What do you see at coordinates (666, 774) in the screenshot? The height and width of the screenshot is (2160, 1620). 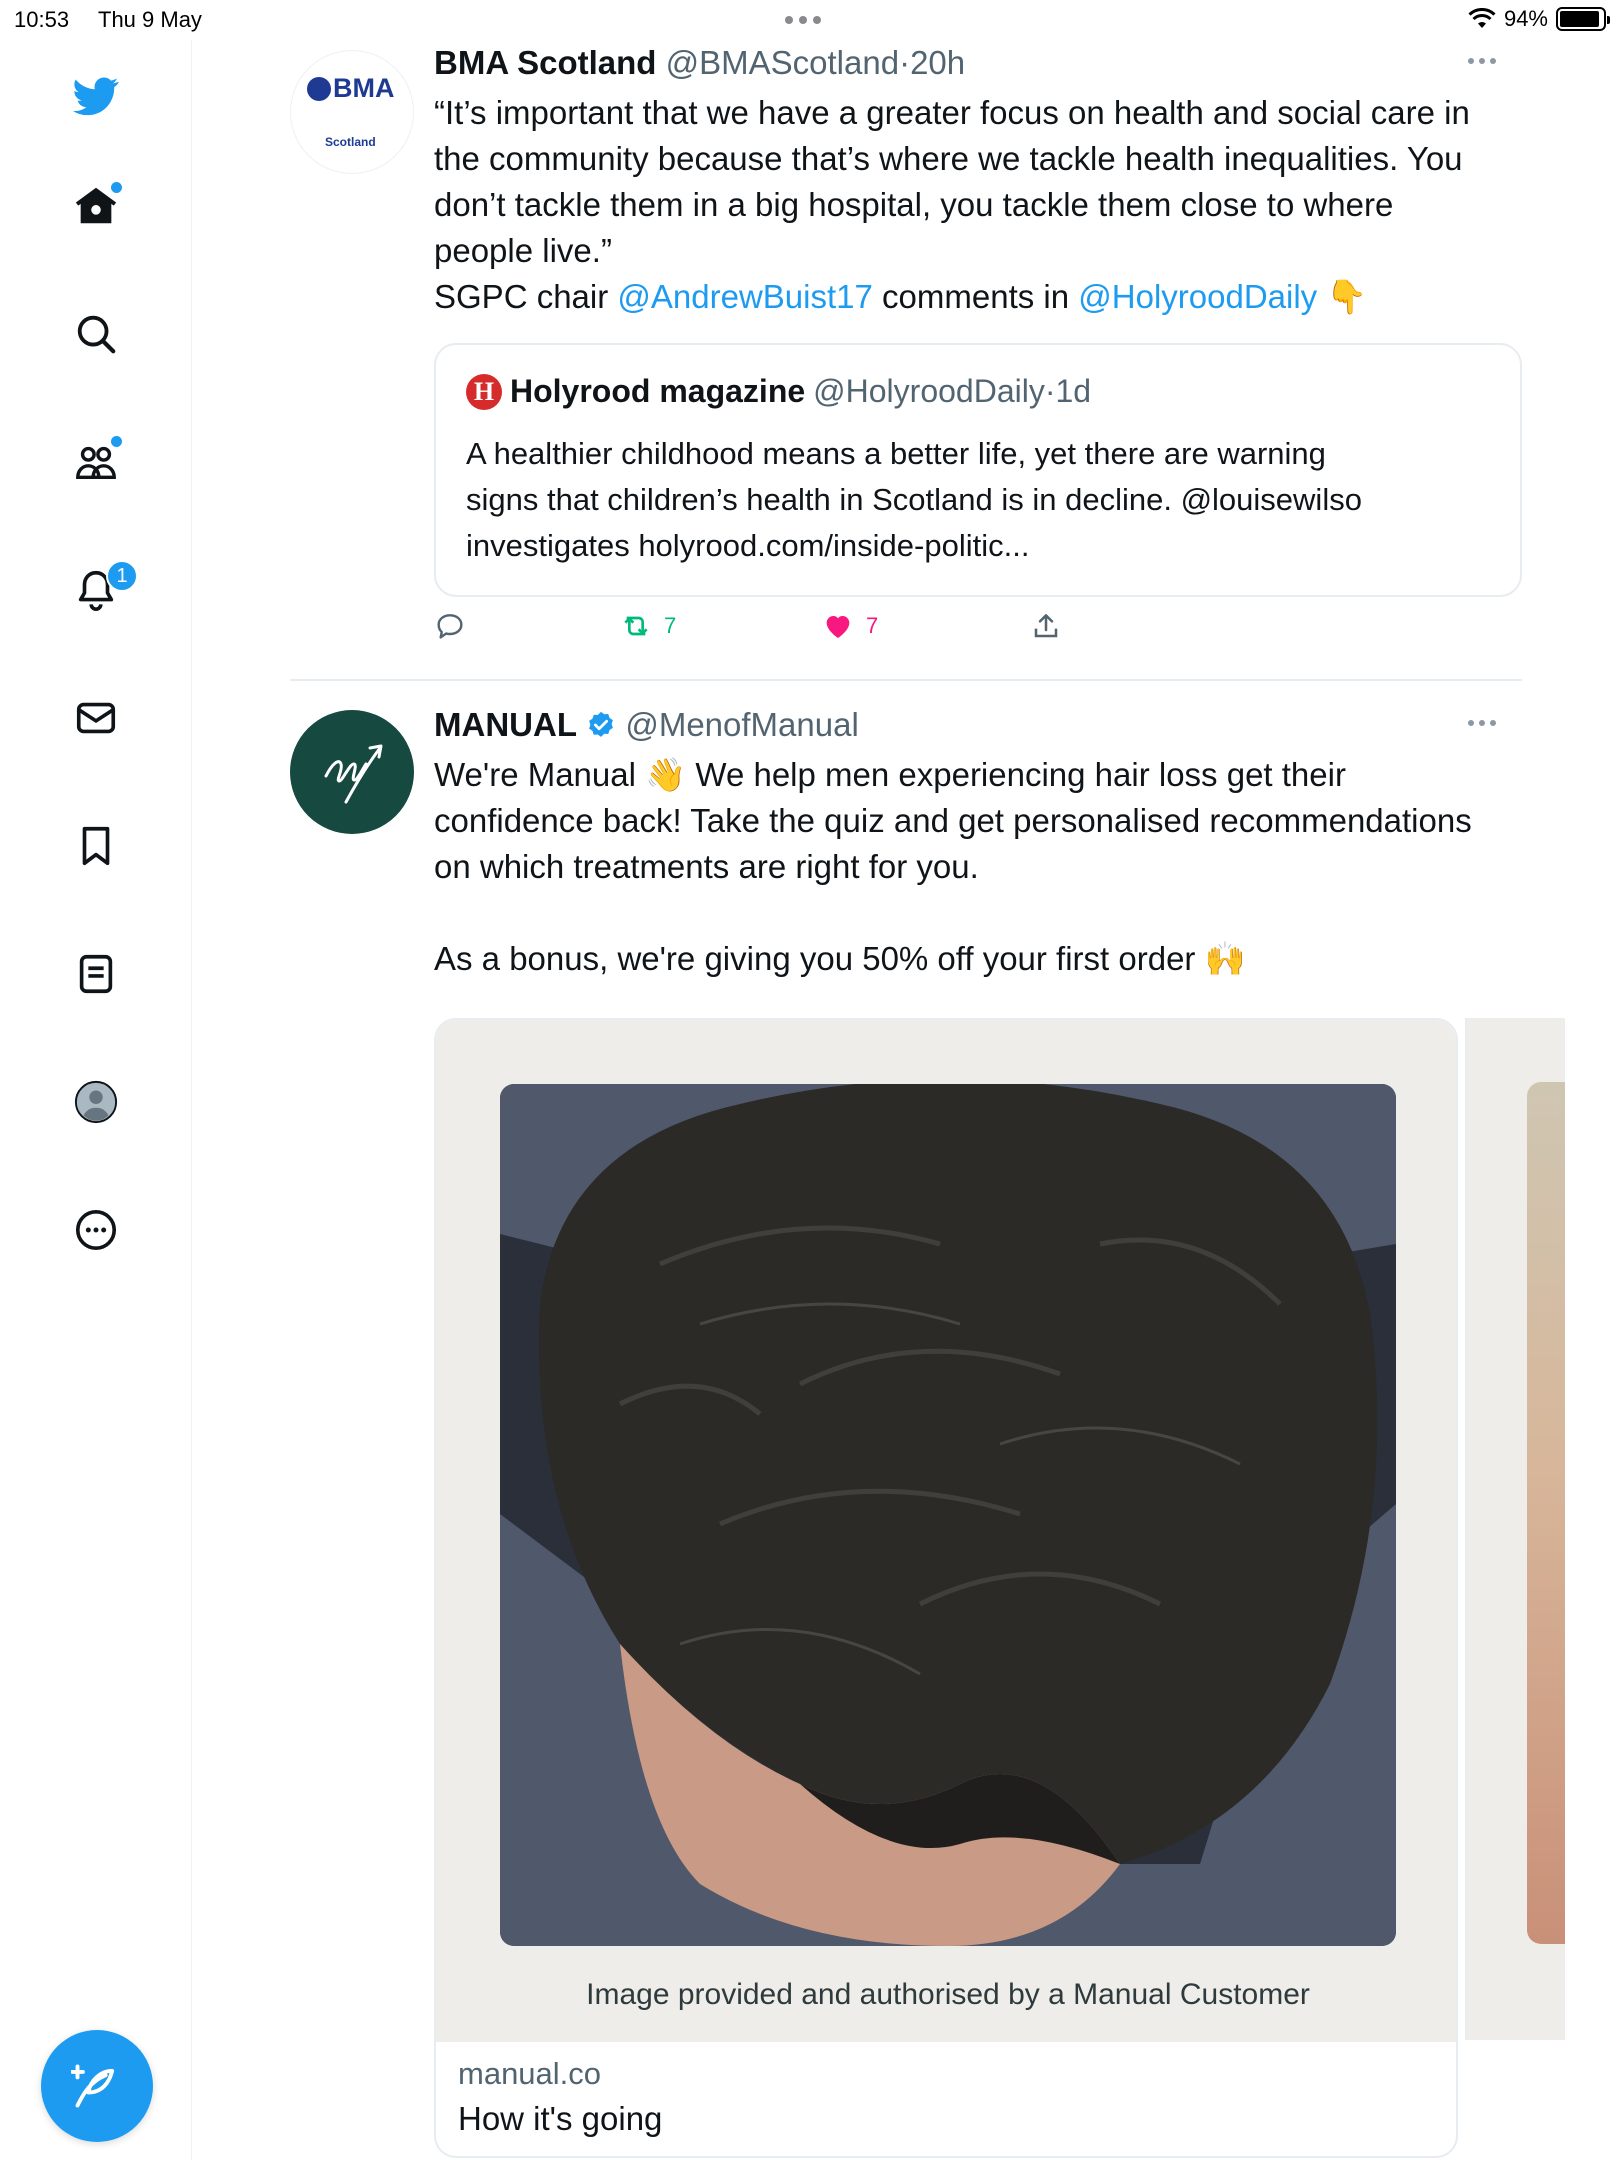 I see `waving-hand-emoji: 👋` at bounding box center [666, 774].